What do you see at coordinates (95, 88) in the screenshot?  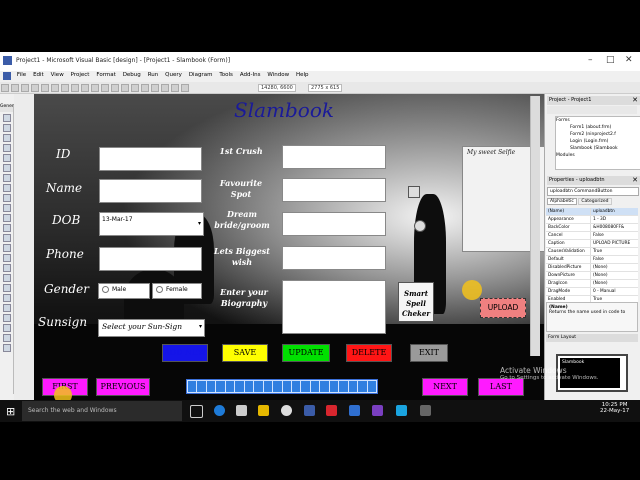 I see `undo-icon` at bounding box center [95, 88].